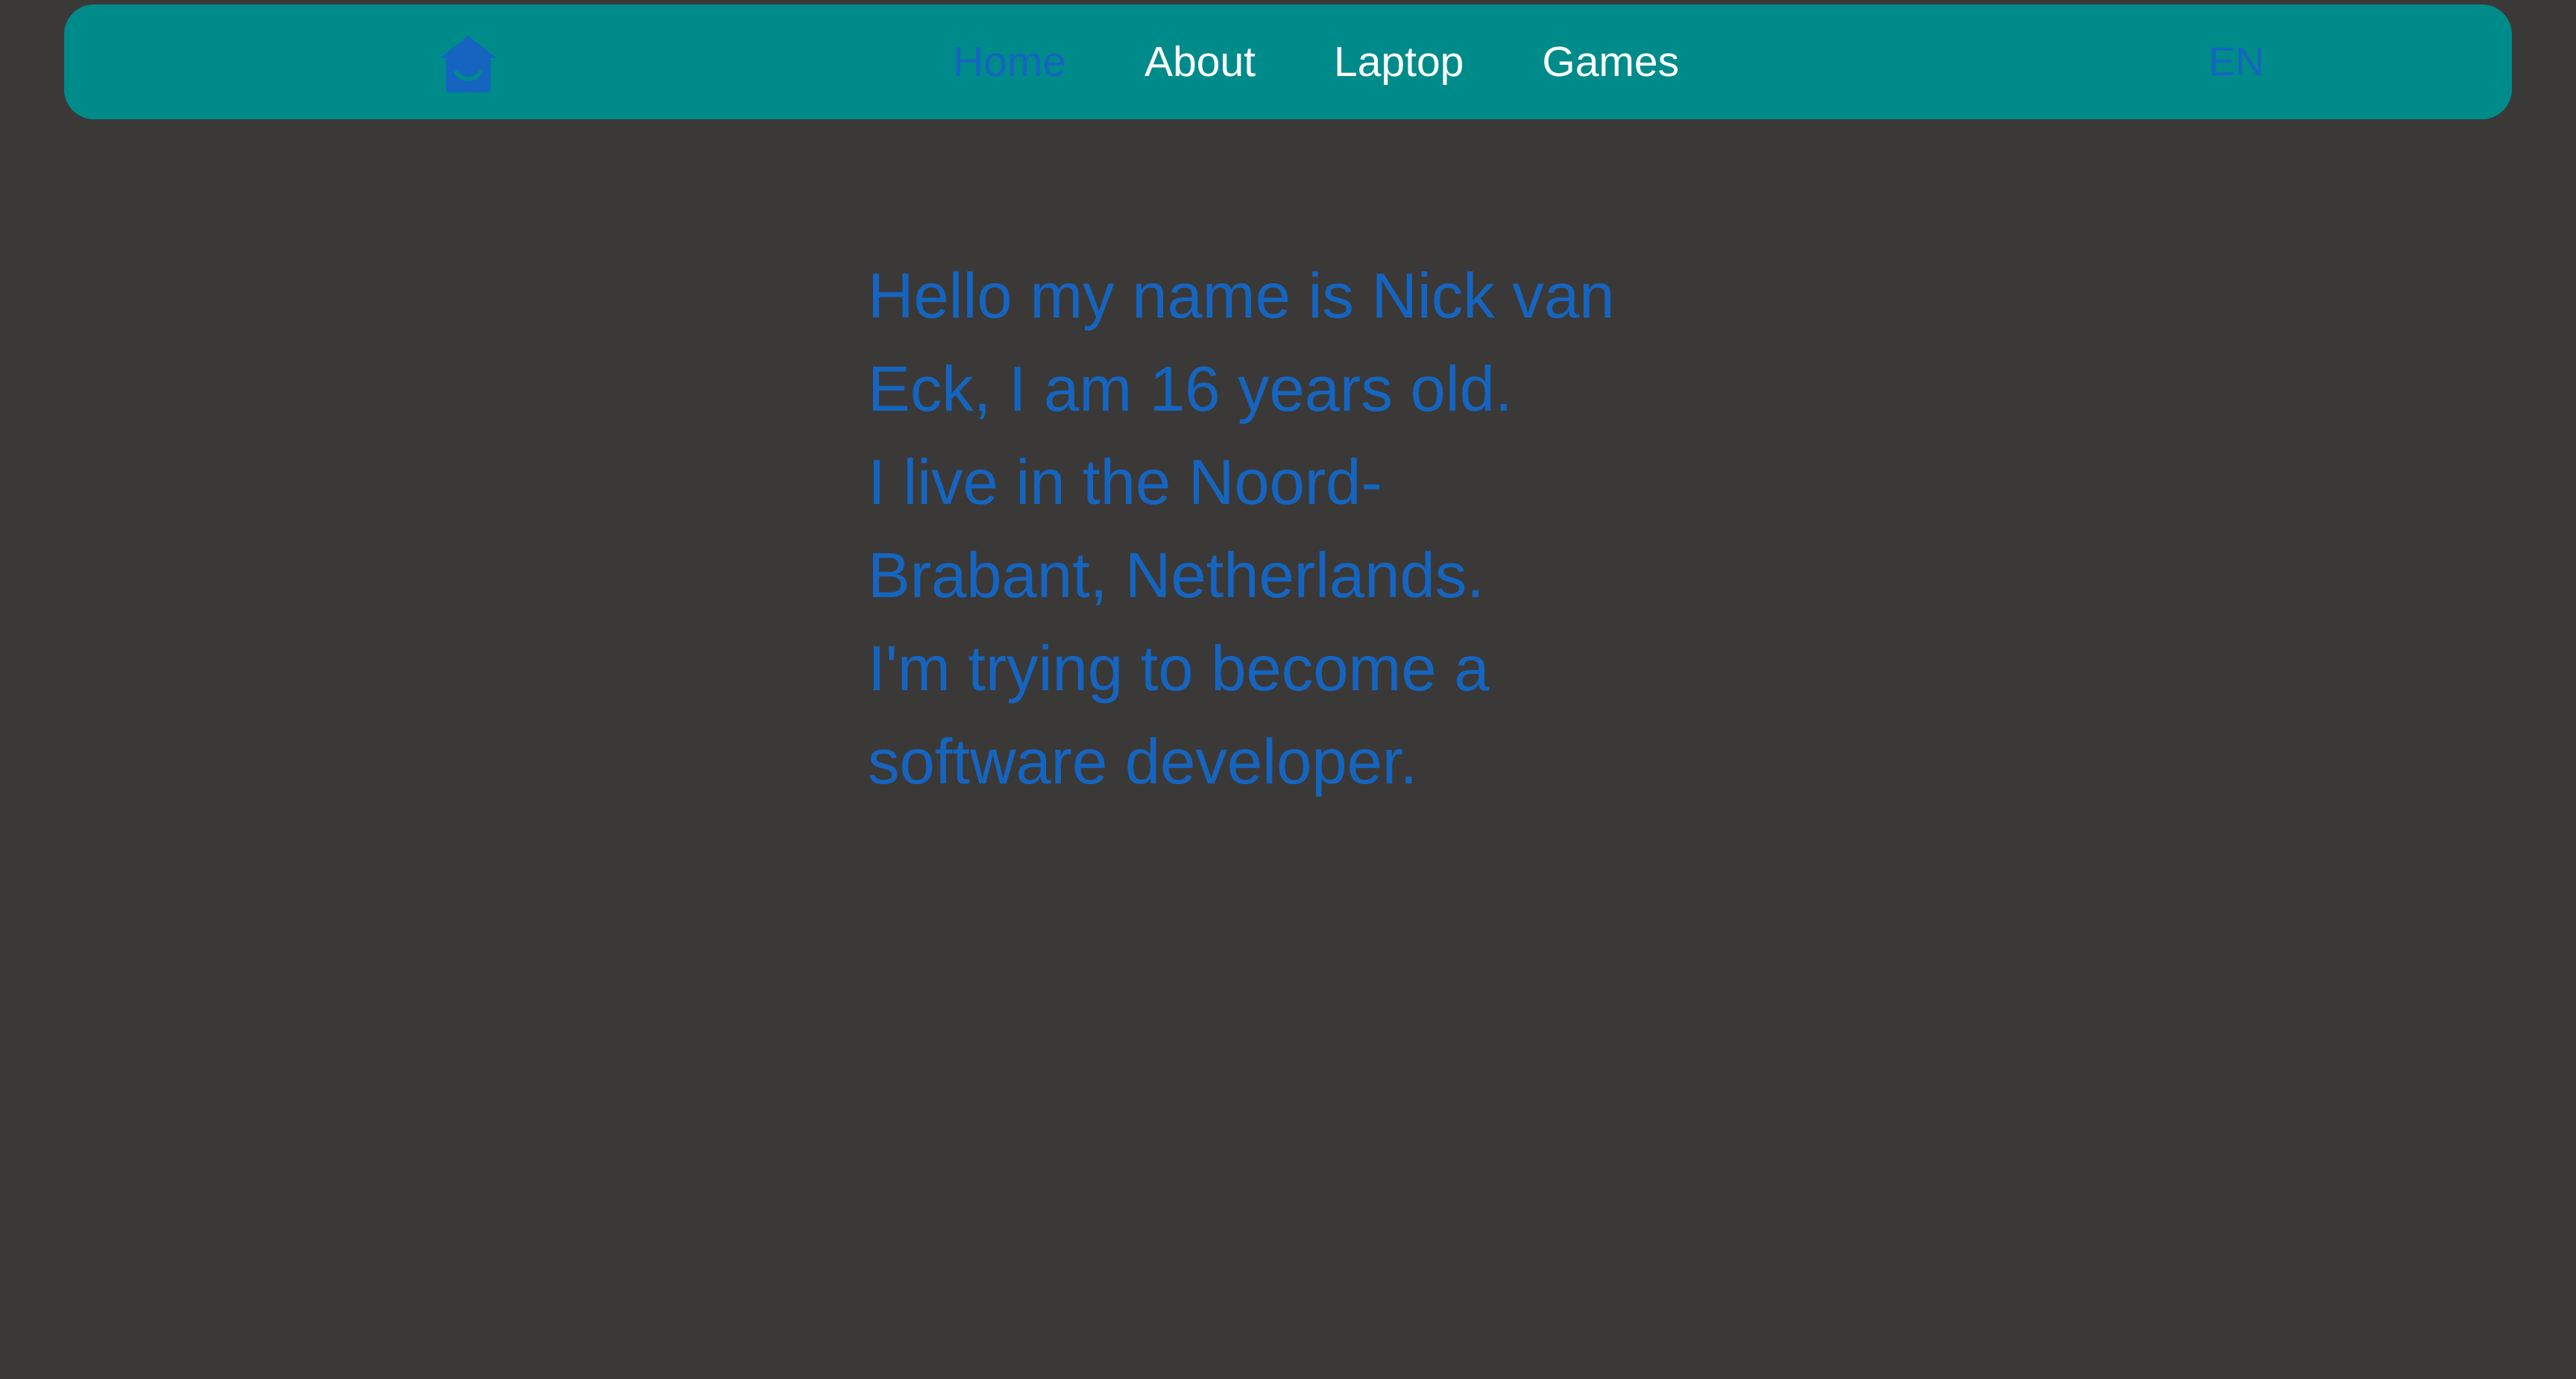 The height and width of the screenshot is (1379, 2576). I want to click on intro-line: I'm trying to become a, so click(1179, 669).